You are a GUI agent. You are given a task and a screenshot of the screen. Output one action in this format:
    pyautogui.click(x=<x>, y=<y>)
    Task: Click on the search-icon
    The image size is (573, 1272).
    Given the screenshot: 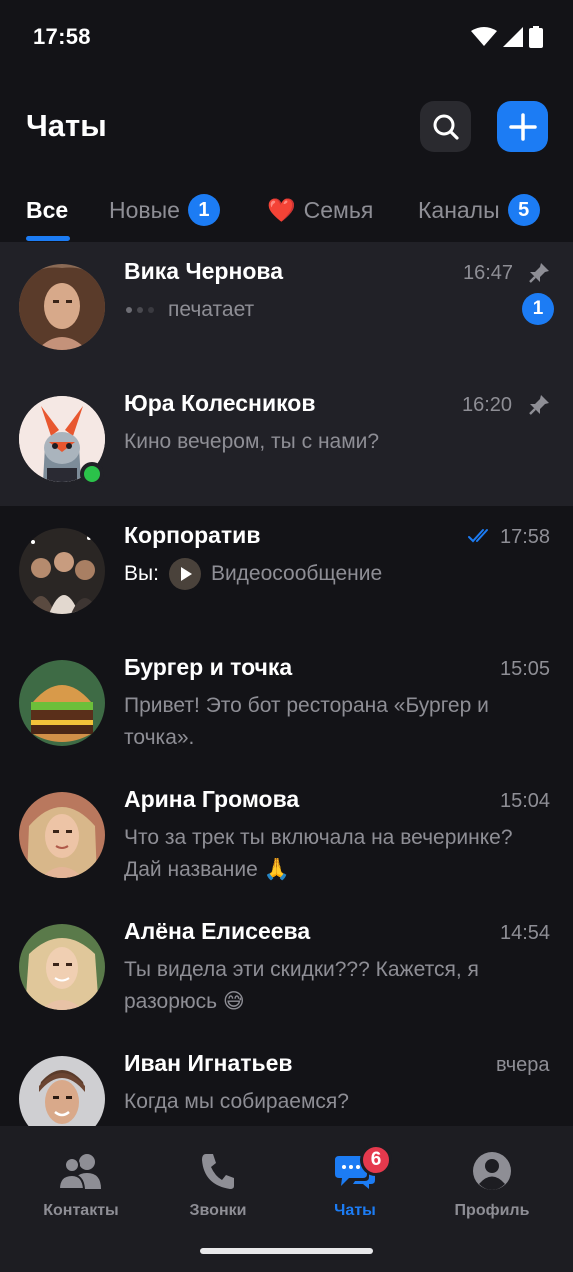 What is the action you would take?
    pyautogui.click(x=446, y=127)
    